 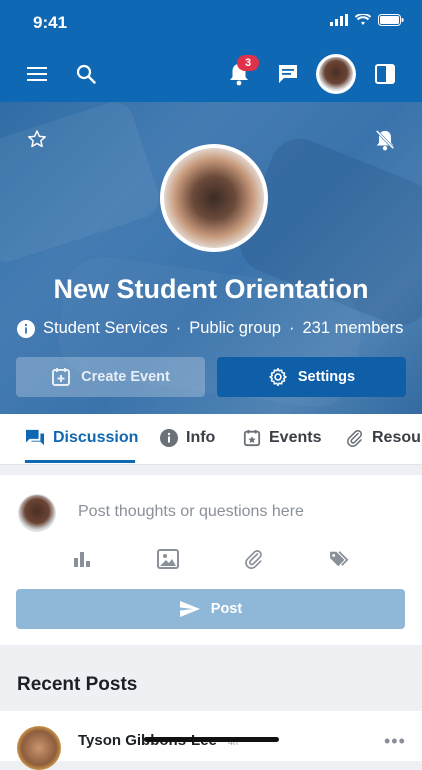 I want to click on calendar-icon, so click(x=252, y=438).